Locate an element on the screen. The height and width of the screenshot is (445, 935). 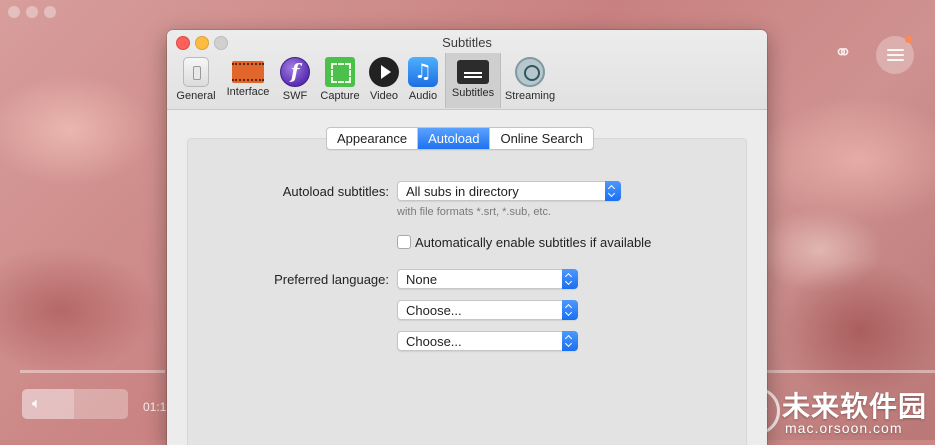
watermark-url: mac.orsoon.com is located at coordinates (844, 428).